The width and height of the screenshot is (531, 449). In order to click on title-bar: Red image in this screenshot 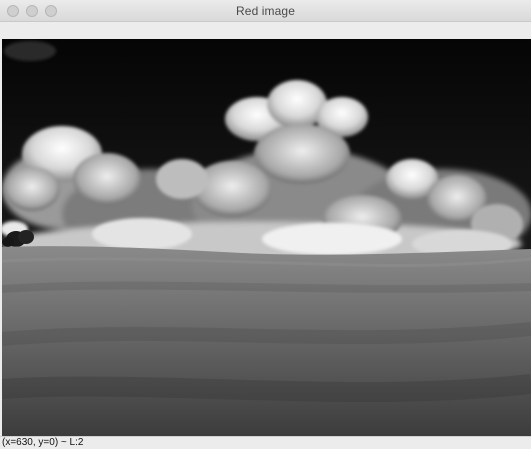, I will do `click(265, 11)`.